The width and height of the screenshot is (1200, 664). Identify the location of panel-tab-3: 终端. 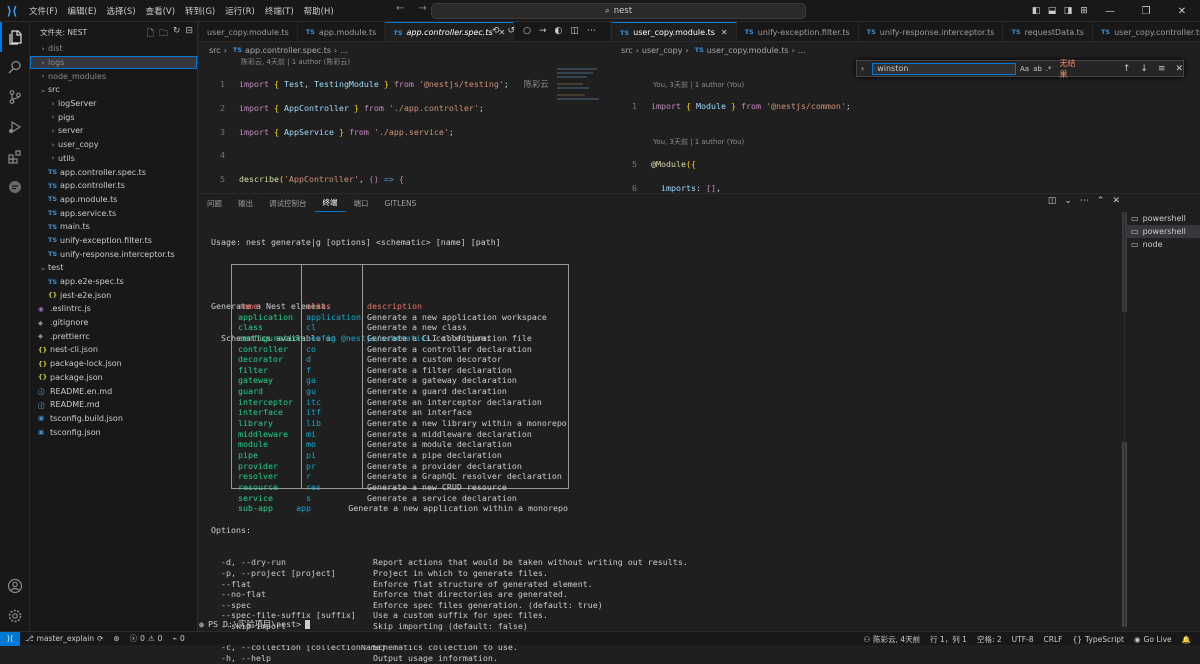
(330, 203).